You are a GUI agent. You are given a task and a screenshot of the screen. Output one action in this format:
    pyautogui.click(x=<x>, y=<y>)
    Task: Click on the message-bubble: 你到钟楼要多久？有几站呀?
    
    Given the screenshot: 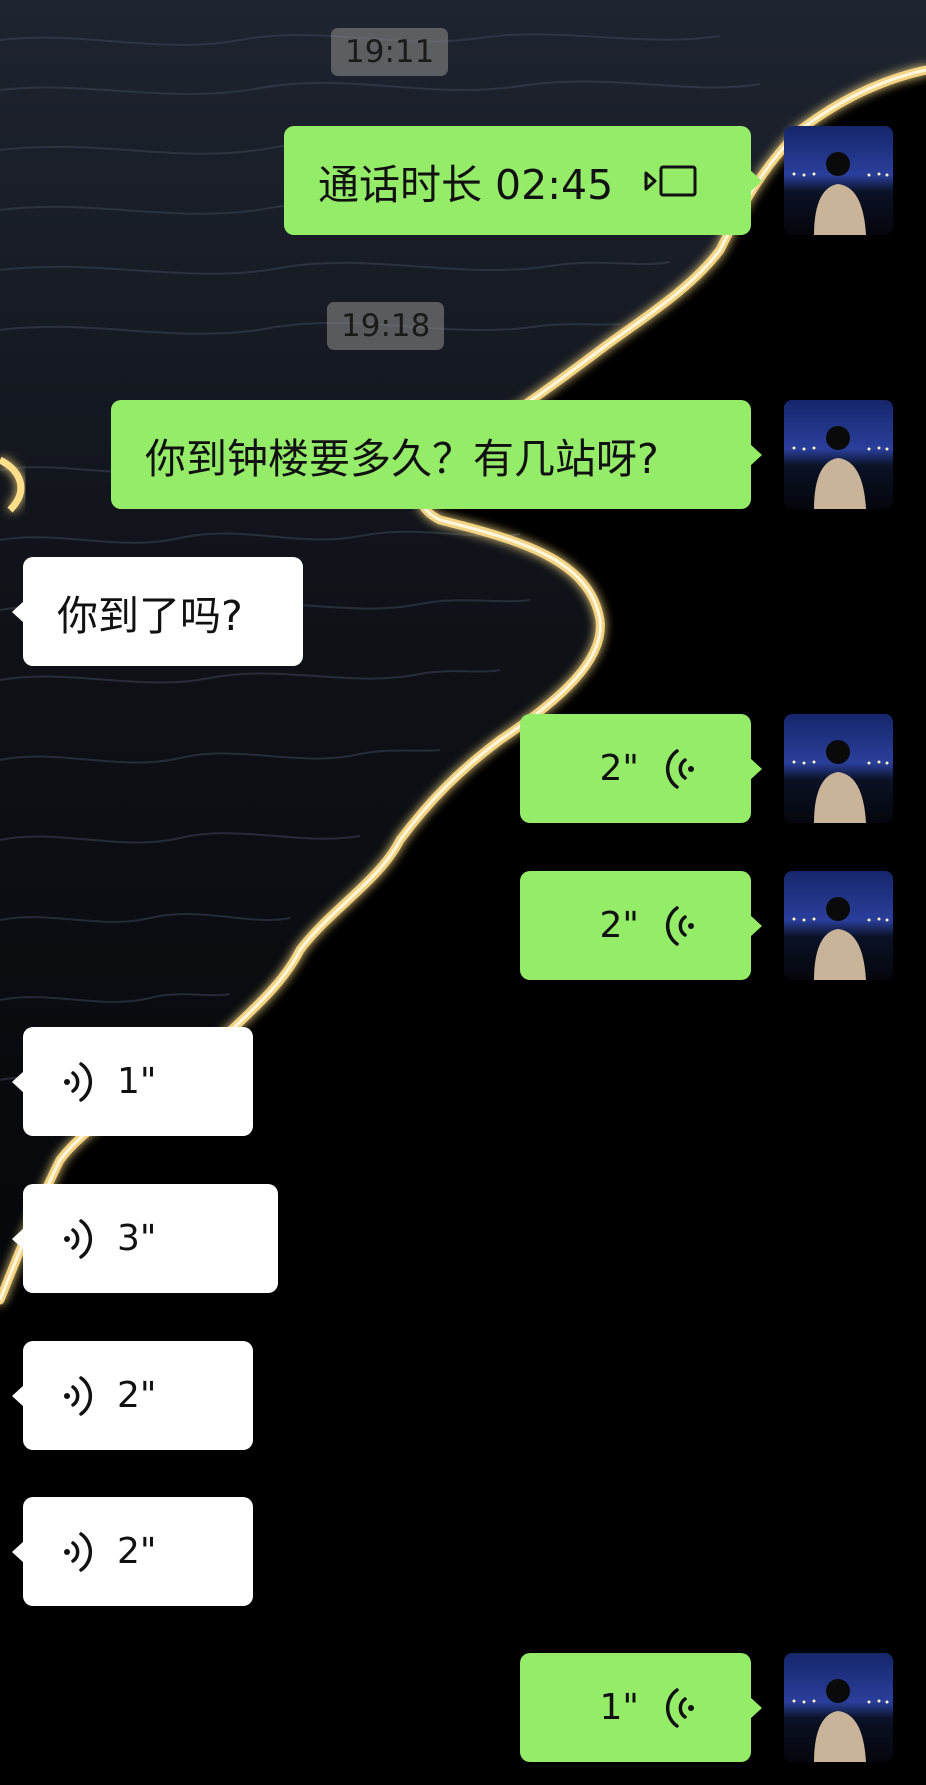 What is the action you would take?
    pyautogui.click(x=436, y=454)
    